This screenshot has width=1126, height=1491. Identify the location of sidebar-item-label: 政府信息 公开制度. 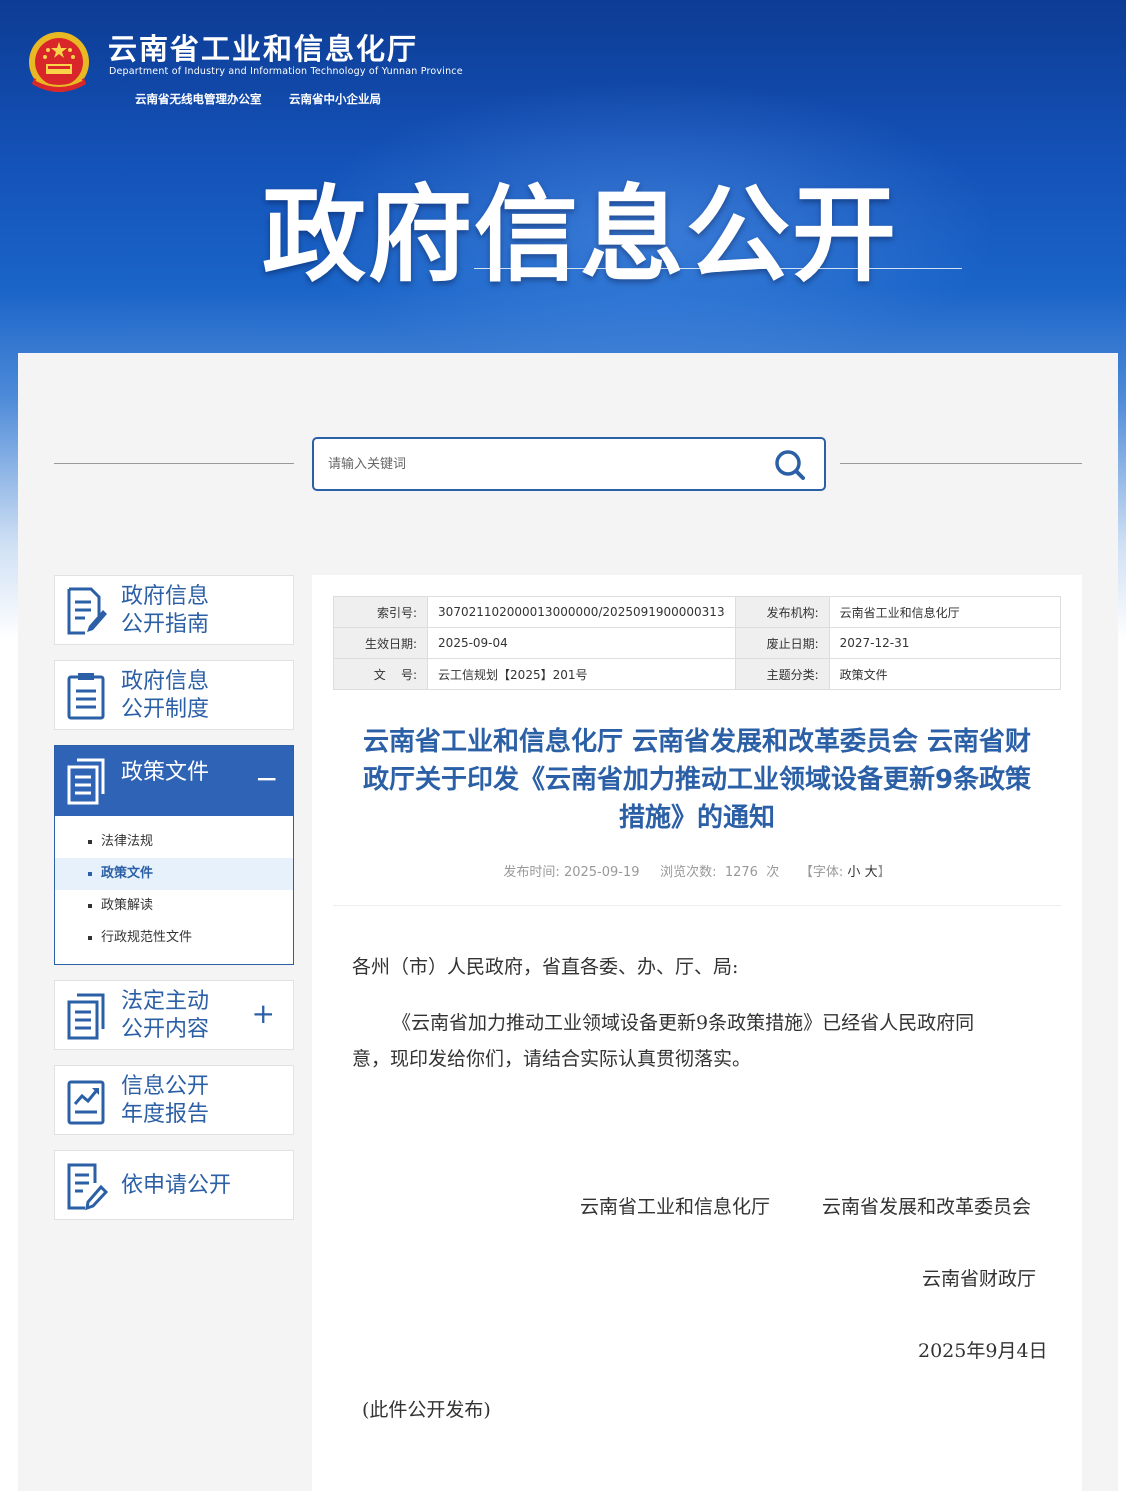
(165, 695).